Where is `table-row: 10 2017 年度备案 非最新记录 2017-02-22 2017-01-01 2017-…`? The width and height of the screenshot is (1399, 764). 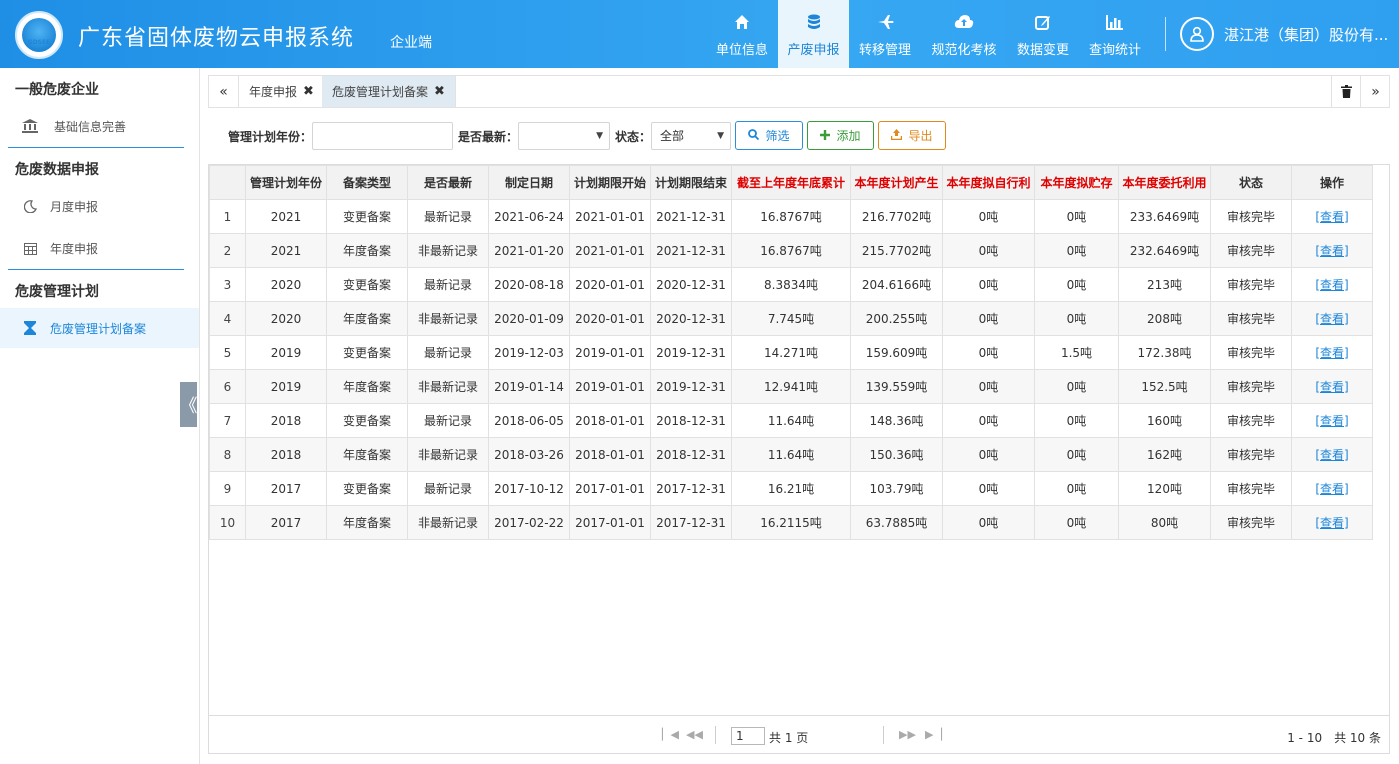
table-row: 10 2017 年度备案 非最新记录 2017-02-22 2017-01-01 2017-… is located at coordinates (791, 522).